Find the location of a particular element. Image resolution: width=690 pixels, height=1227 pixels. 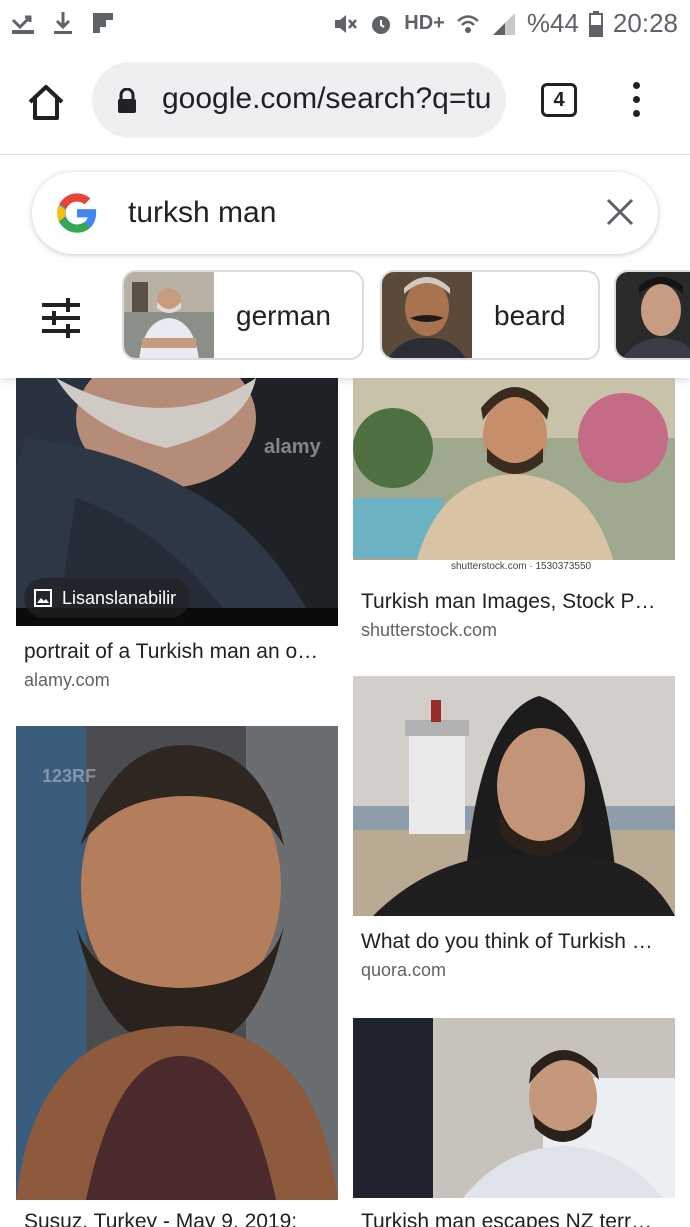

license-badge-label: Lisanslanabilir is located at coordinates (119, 597).